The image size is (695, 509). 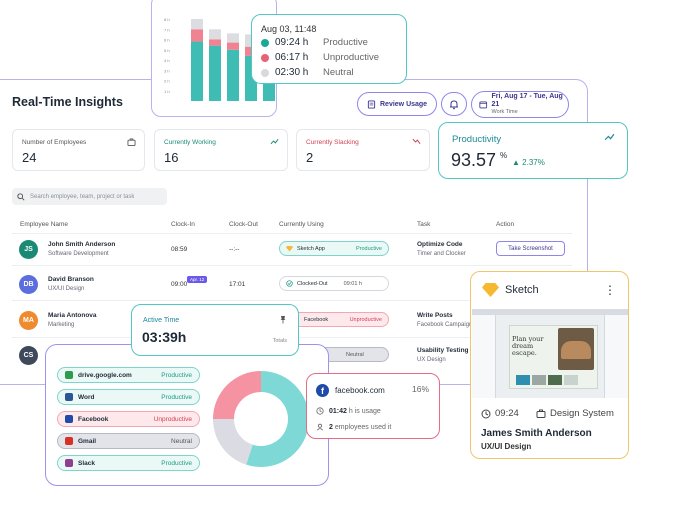 What do you see at coordinates (352, 283) in the screenshot?
I see `app-status: 09:01 h` at bounding box center [352, 283].